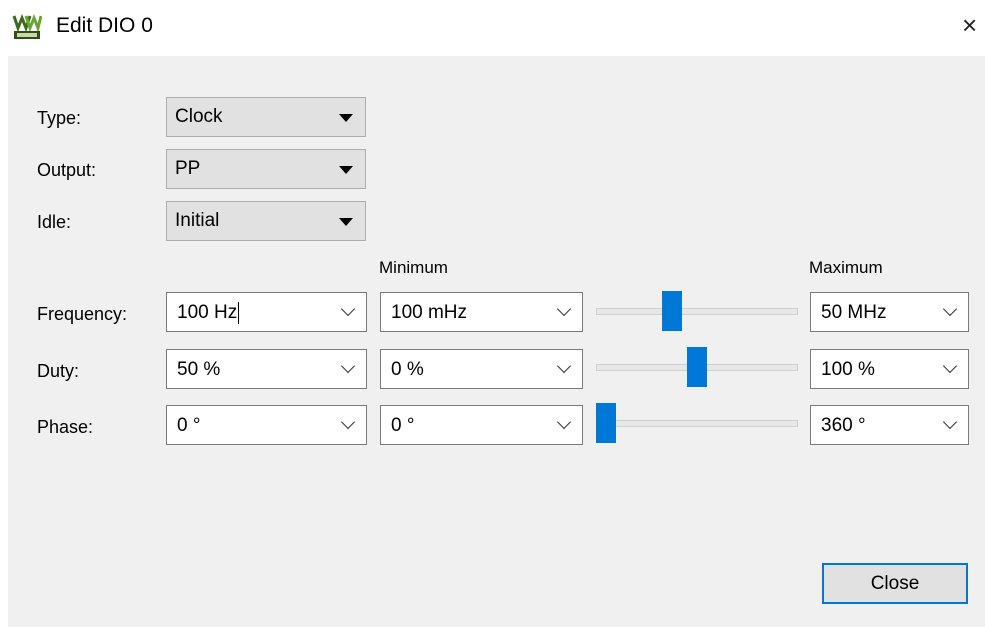 Image resolution: width=985 pixels, height=627 pixels. I want to click on text-caret, so click(239, 313).